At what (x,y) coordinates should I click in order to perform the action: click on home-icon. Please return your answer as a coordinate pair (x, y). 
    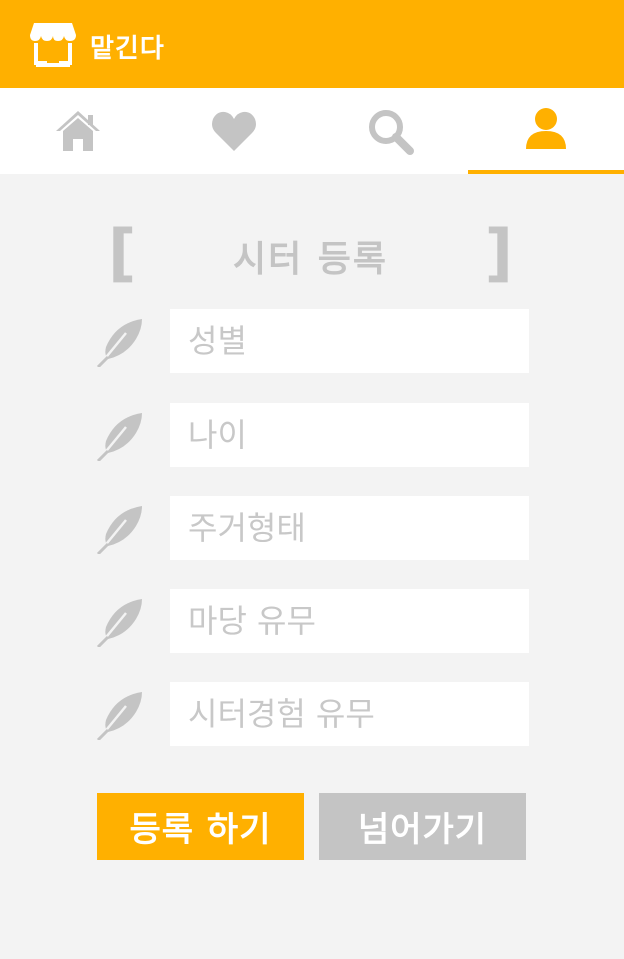
    Looking at the image, I should click on (78, 131).